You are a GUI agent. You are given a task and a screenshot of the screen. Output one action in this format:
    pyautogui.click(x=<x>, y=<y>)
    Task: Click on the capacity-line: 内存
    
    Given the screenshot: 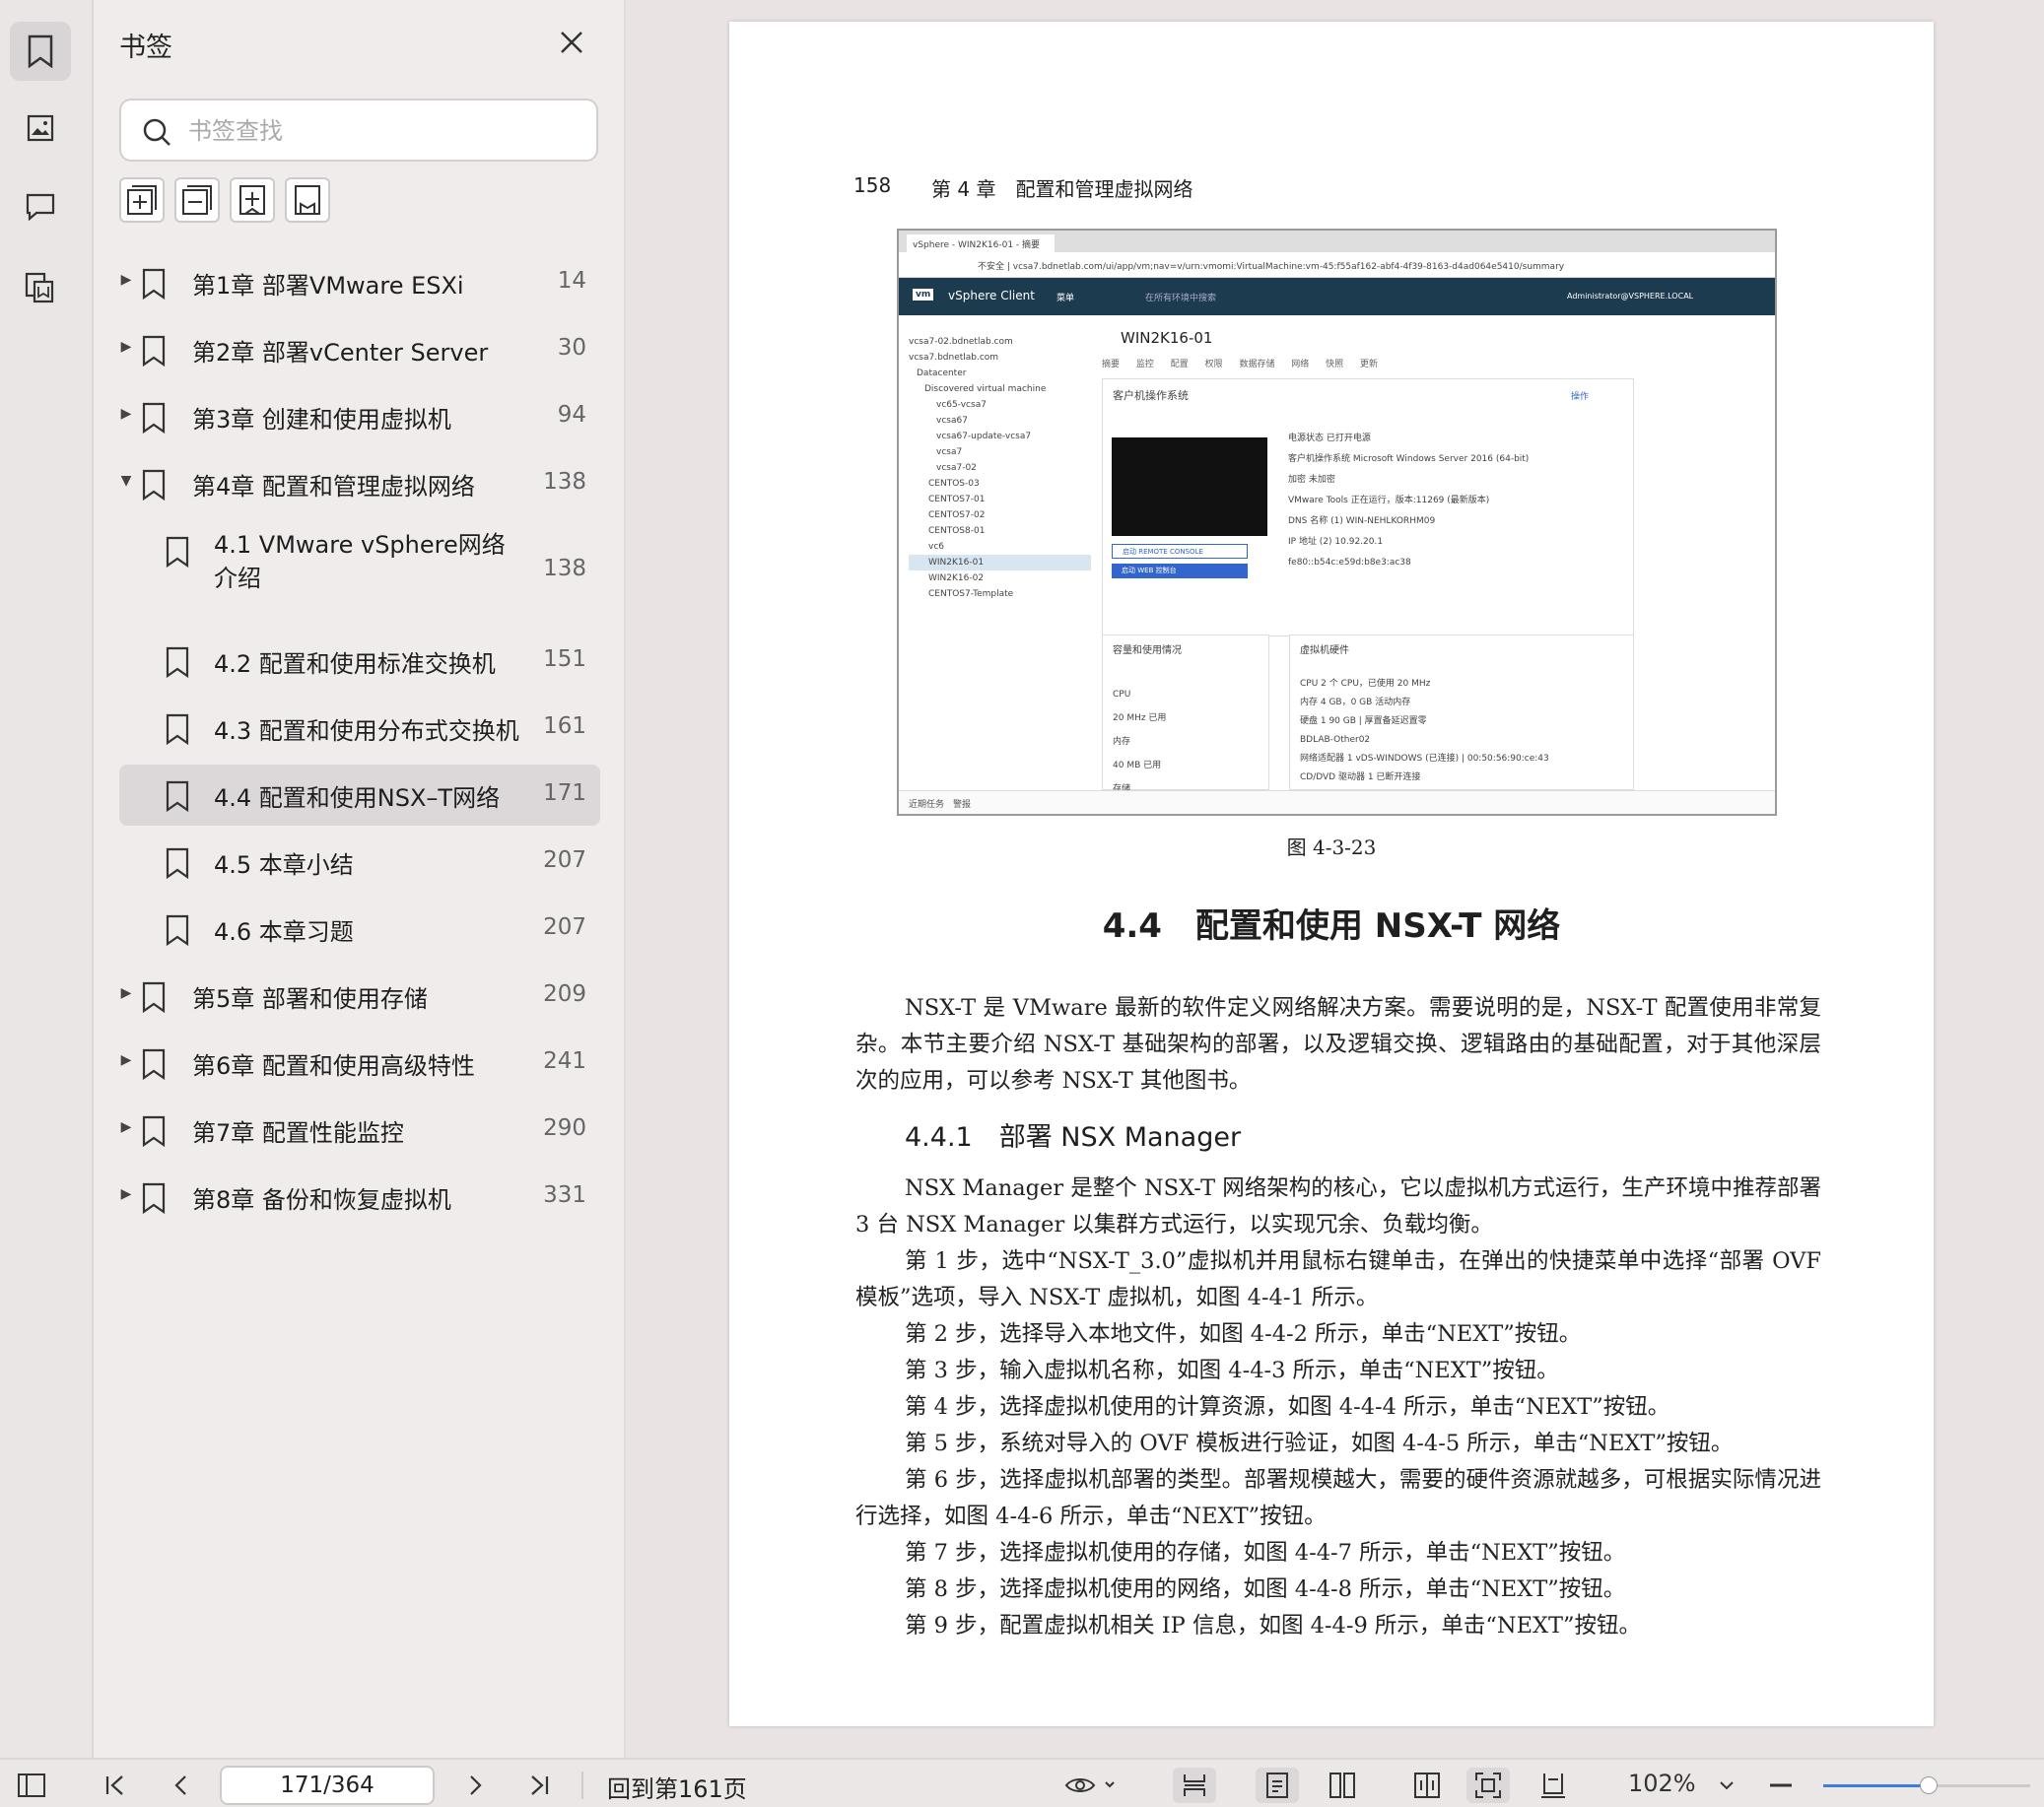 What is the action you would take?
    pyautogui.click(x=1122, y=742)
    